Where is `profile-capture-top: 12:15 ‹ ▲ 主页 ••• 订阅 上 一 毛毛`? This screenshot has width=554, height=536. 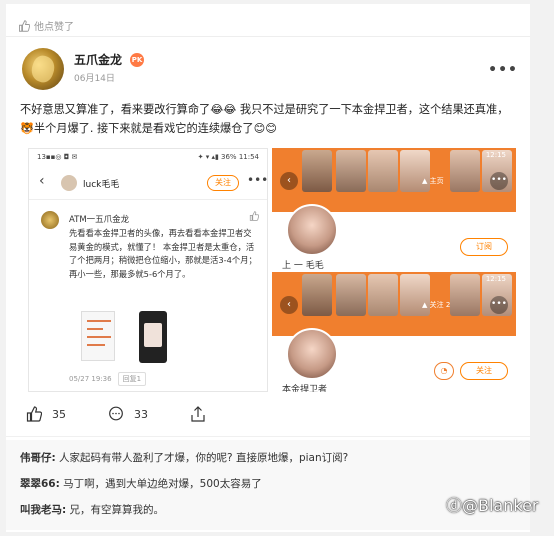 profile-capture-top: 12:15 ‹ ▲ 主页 ••• 订阅 上 一 毛毛 is located at coordinates (394, 209).